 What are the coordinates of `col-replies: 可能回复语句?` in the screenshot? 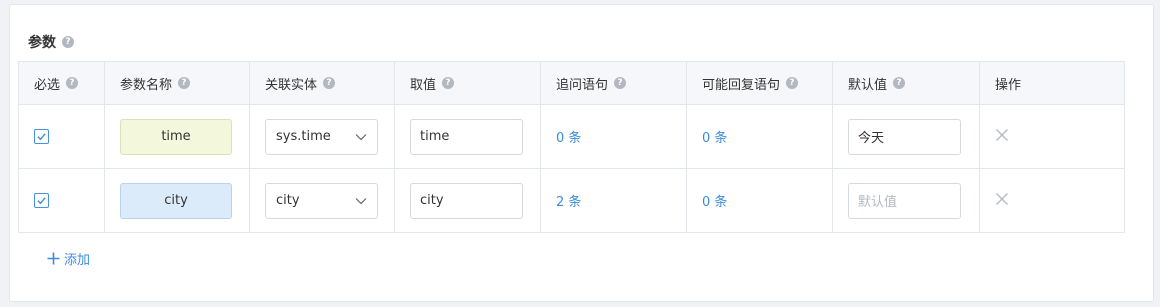 It's located at (759, 83).